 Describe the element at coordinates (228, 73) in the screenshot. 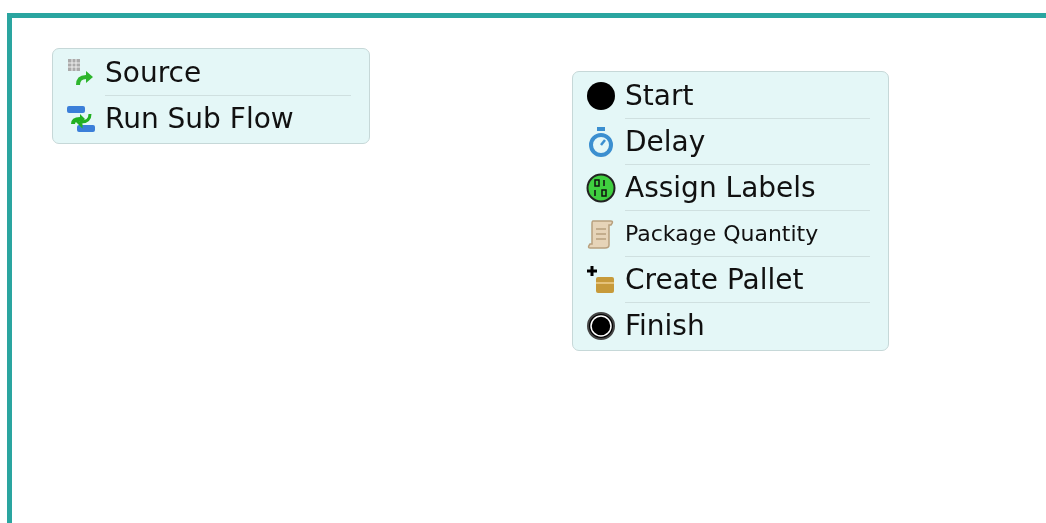

I see `activity-label: Source` at that location.